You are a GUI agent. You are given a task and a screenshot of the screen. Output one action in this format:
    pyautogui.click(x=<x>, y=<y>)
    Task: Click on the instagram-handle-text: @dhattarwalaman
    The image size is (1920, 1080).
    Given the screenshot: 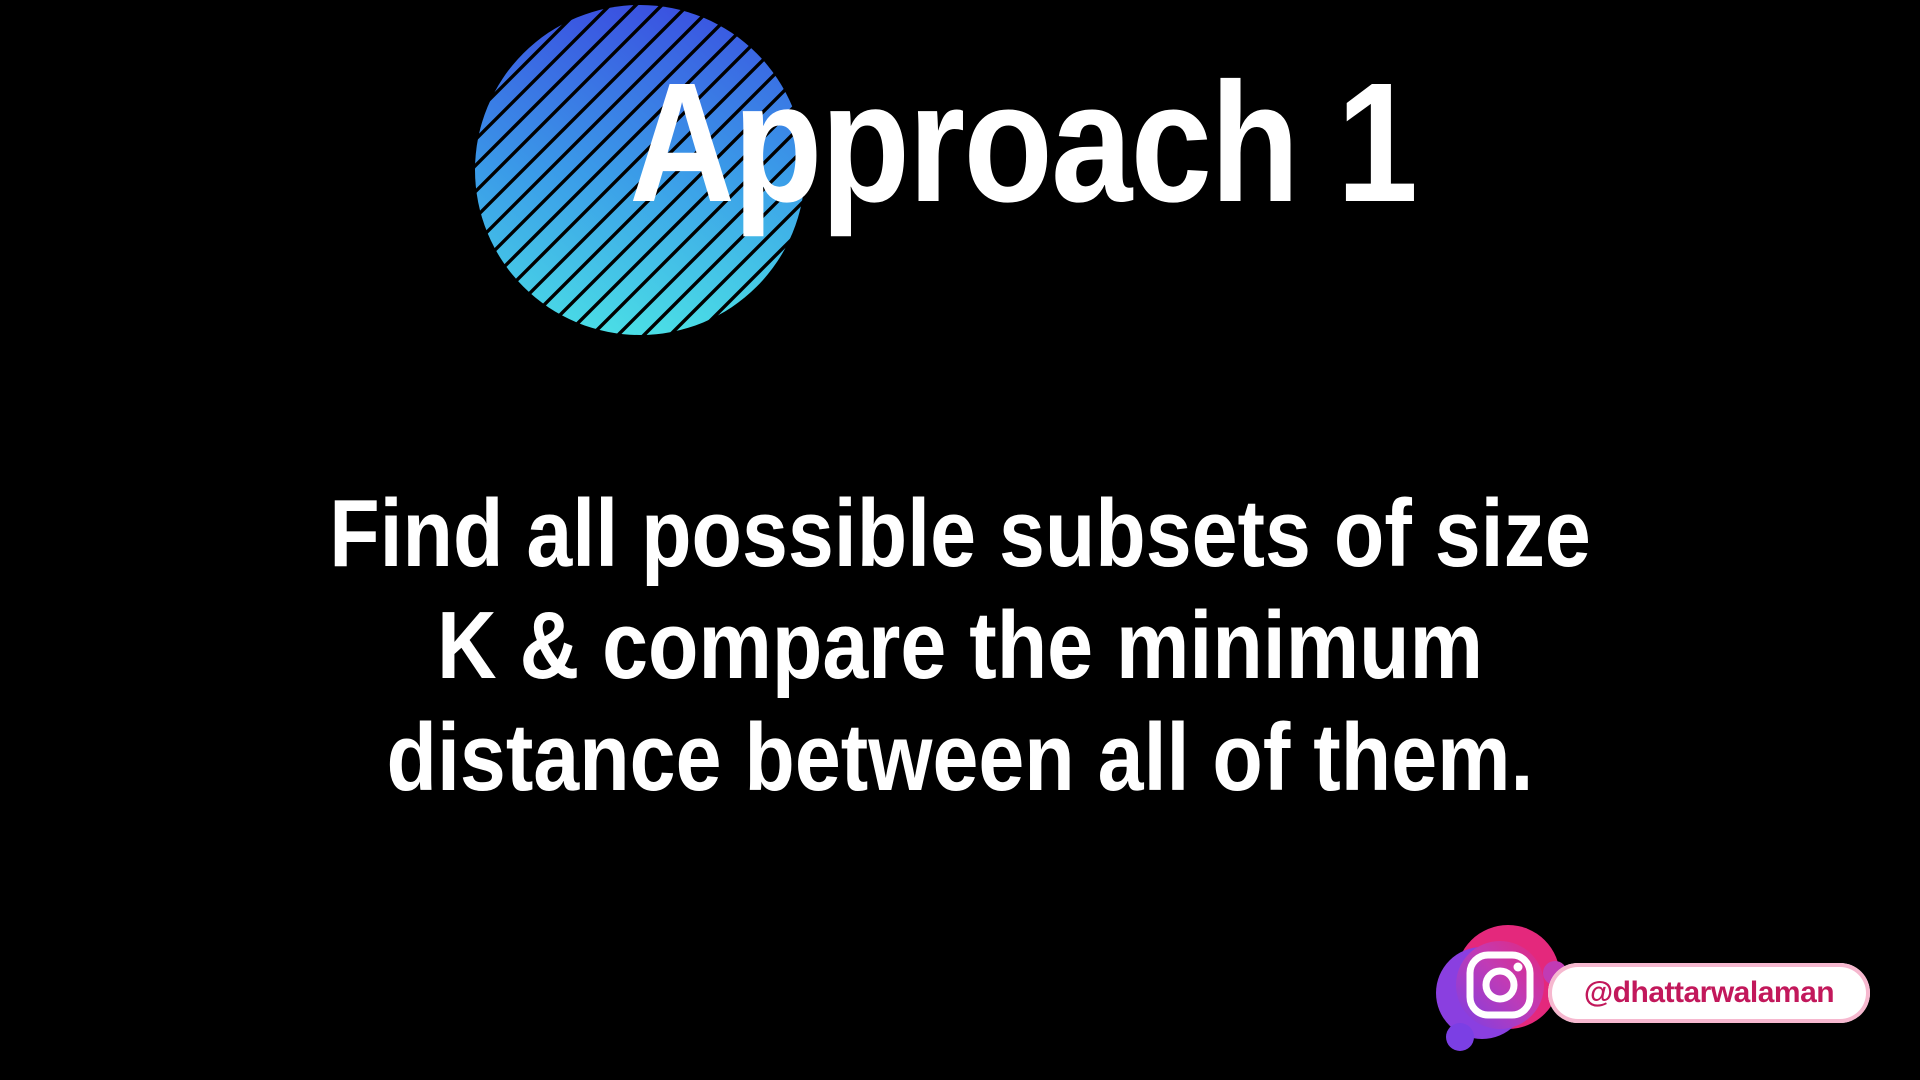 What is the action you would take?
    pyautogui.click(x=1709, y=992)
    